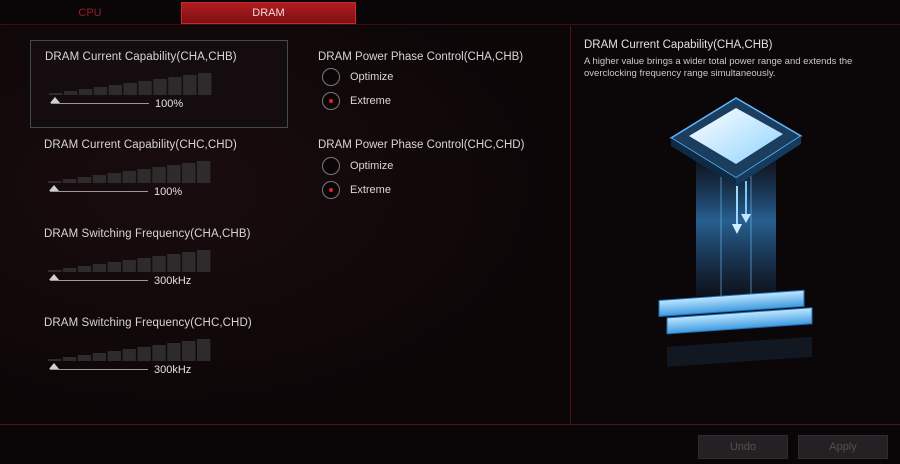 This screenshot has width=900, height=464. I want to click on phase-control-title: DRAM Power Phase Control(CHC,CHD), so click(421, 145).